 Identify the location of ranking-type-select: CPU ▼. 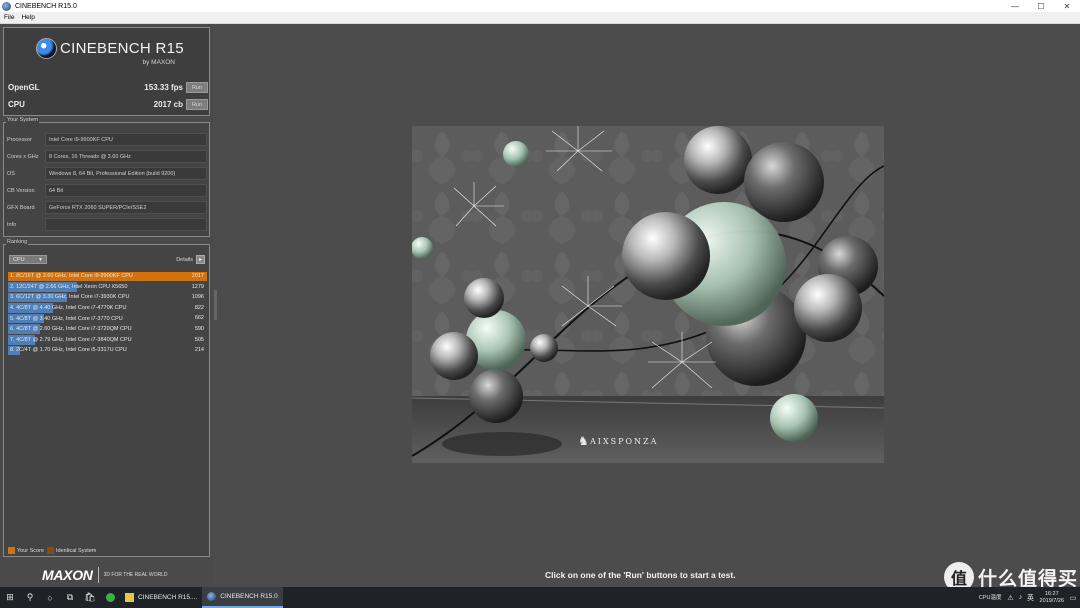
(28, 259).